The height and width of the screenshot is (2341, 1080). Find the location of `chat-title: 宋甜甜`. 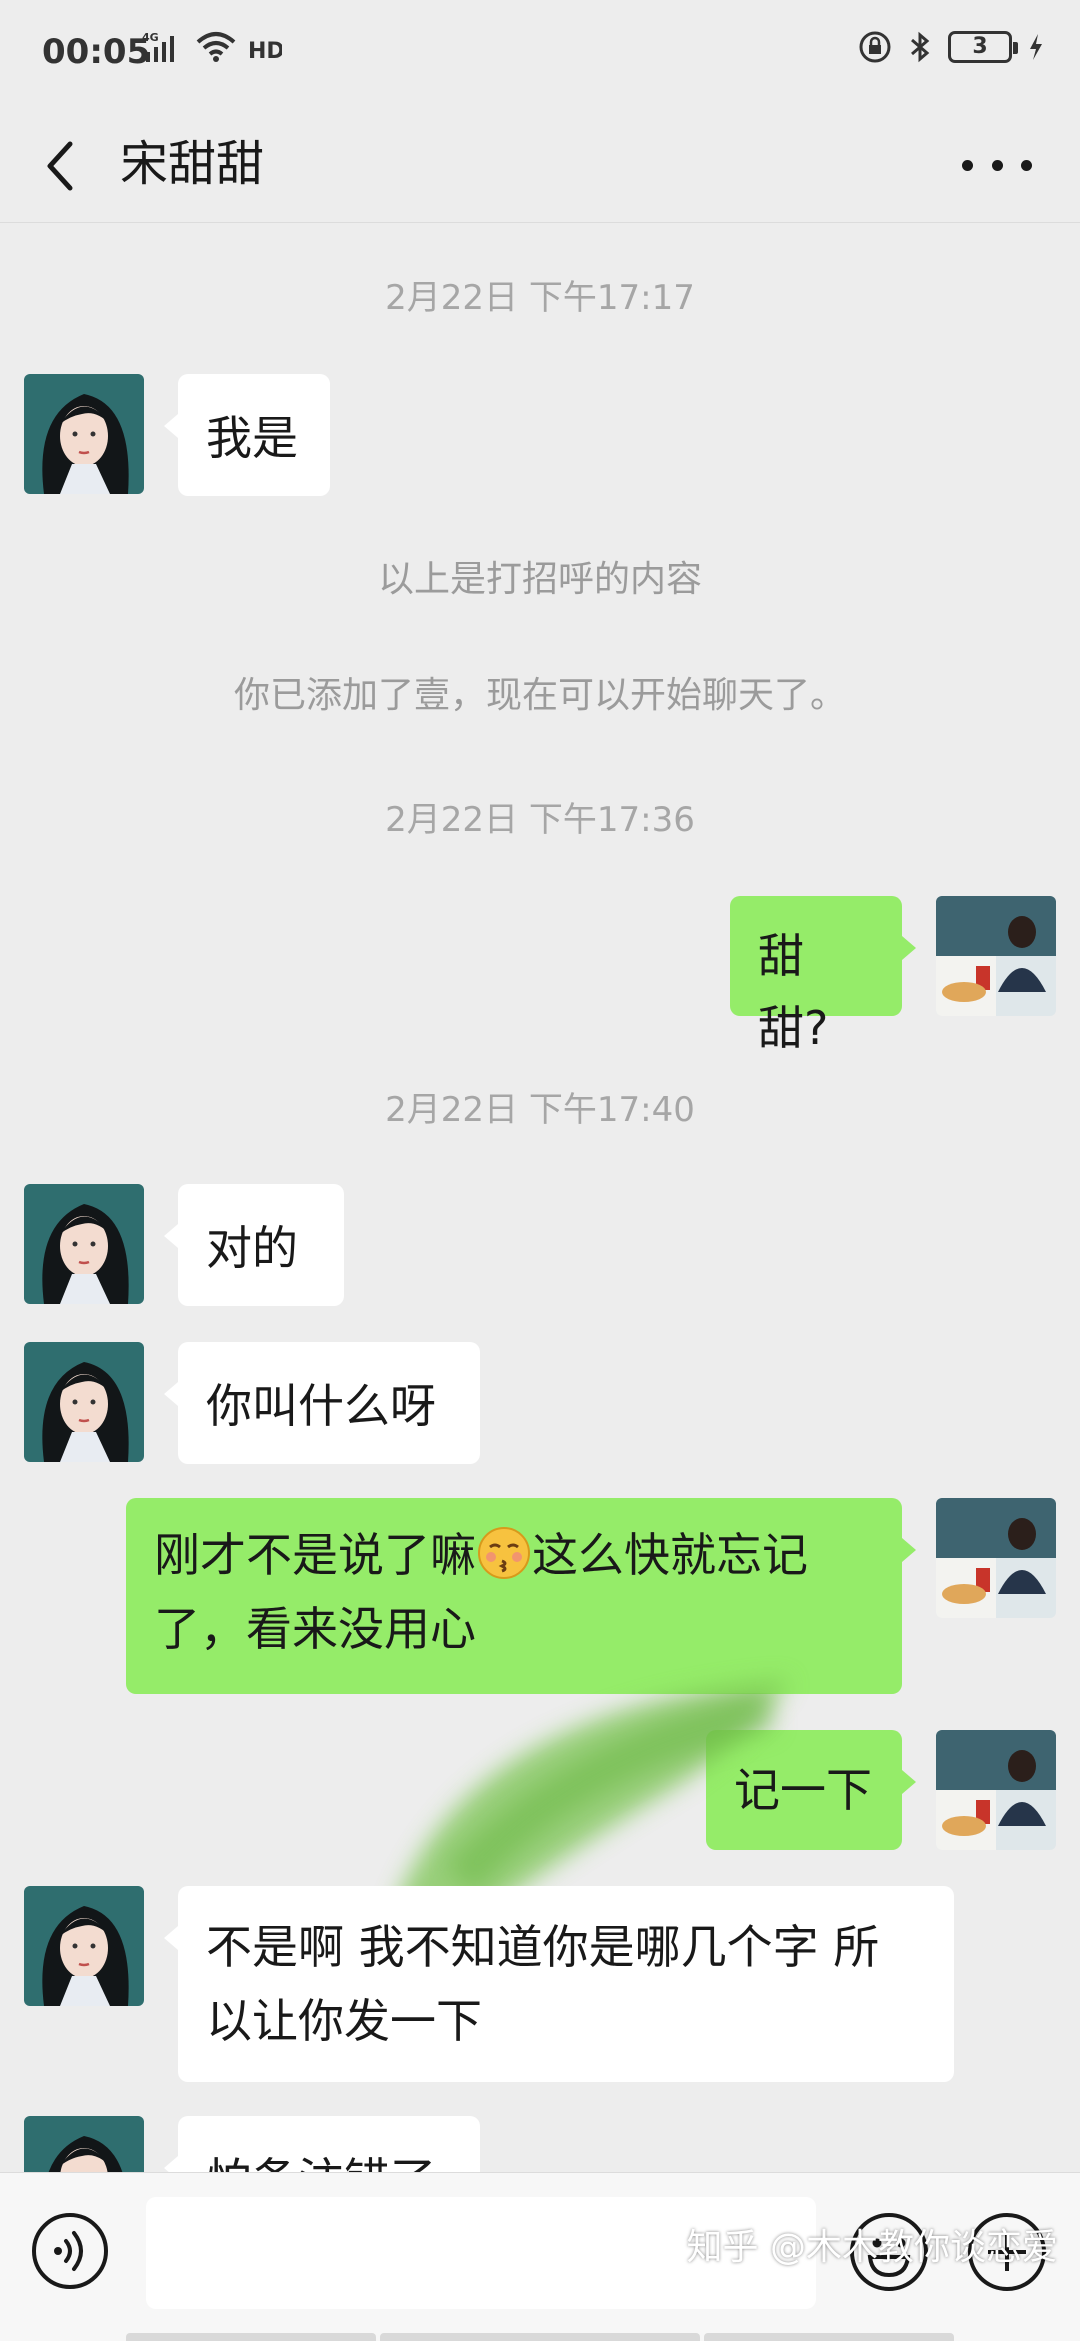

chat-title: 宋甜甜 is located at coordinates (192, 164).